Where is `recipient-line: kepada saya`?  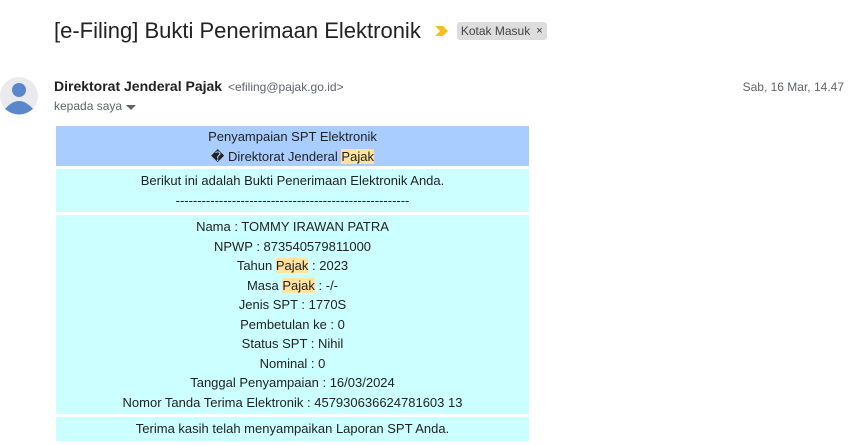
recipient-line: kepada saya is located at coordinates (95, 106).